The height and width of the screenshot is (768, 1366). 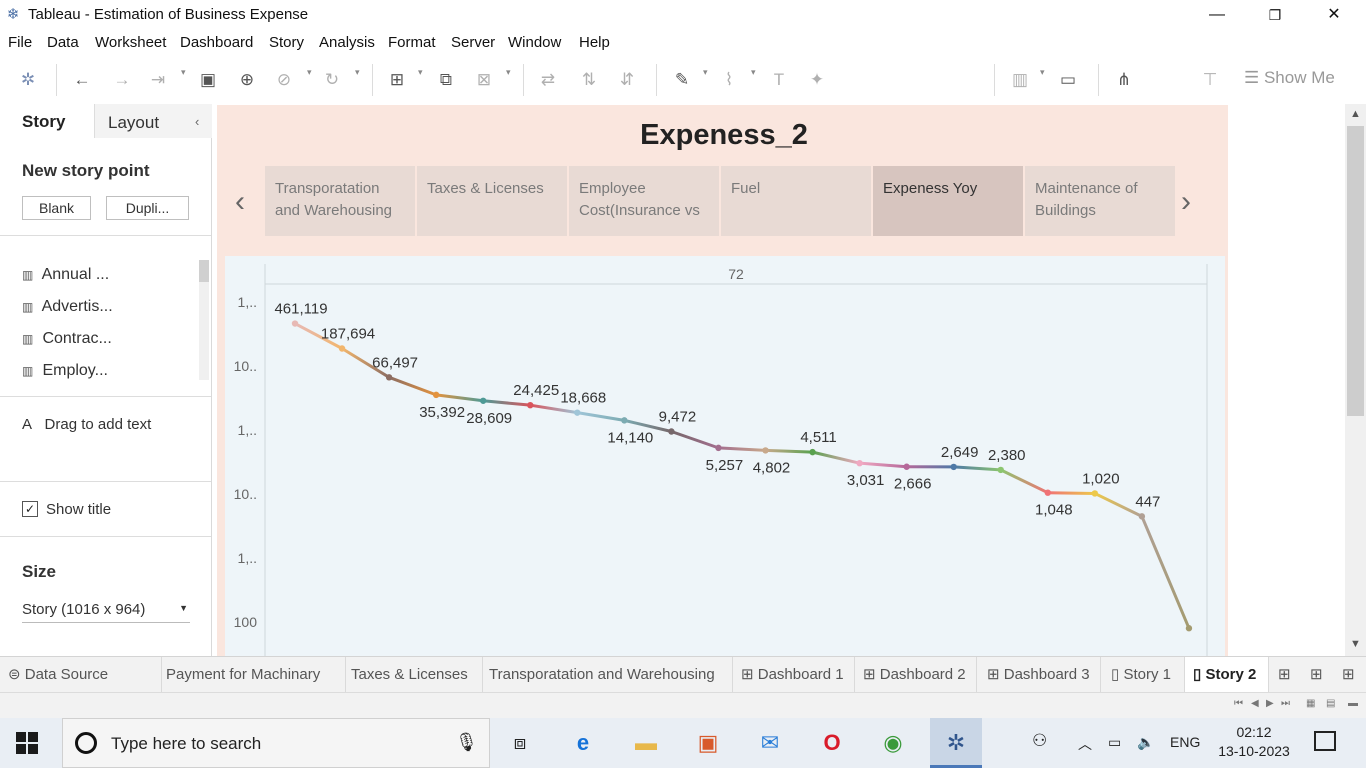 I want to click on tab-transporatation-warehousing: Transporatation and Warehousing, so click(x=608, y=675).